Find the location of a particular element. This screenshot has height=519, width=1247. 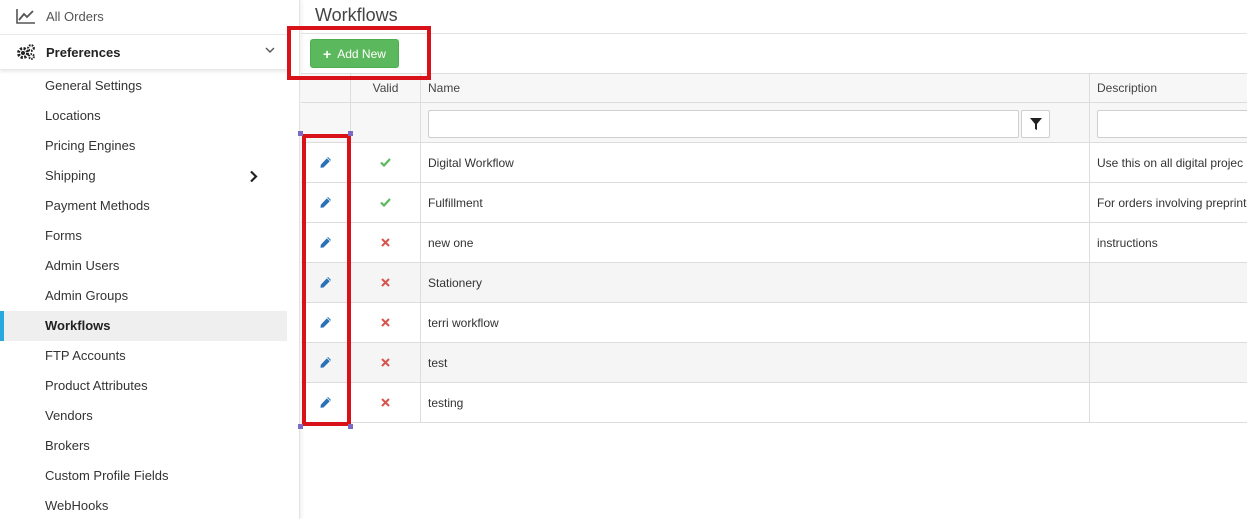

sidebar-item-label: Locations is located at coordinates (73, 115).